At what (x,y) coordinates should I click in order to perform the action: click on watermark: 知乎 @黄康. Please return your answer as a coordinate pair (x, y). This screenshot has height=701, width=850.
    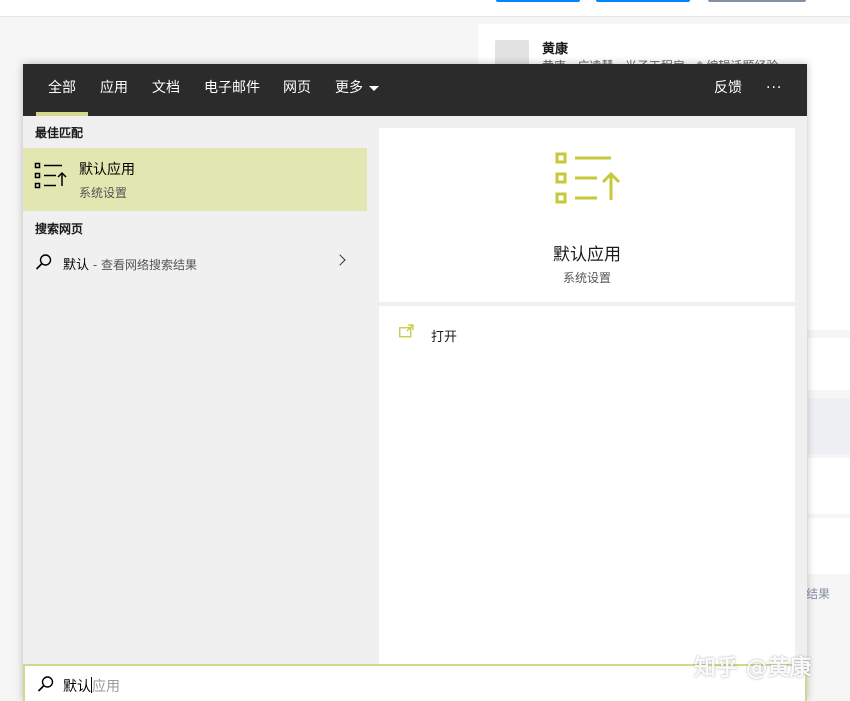
    Looking at the image, I should click on (753, 668).